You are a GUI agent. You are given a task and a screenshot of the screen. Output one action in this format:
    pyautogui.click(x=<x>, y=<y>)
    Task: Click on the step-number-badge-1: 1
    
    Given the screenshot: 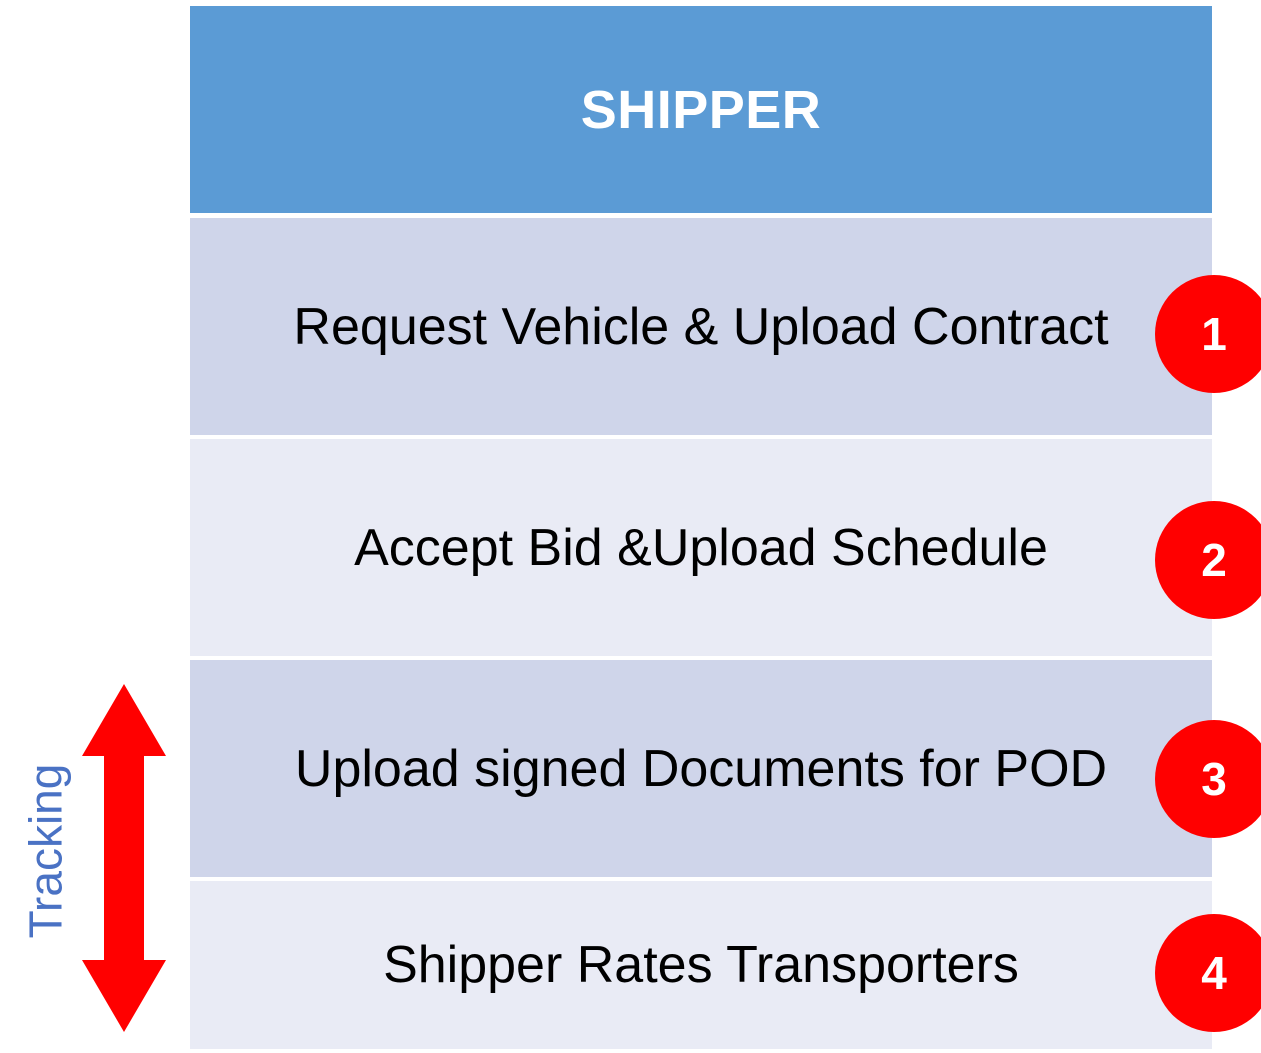 What is the action you would take?
    pyautogui.click(x=1208, y=334)
    